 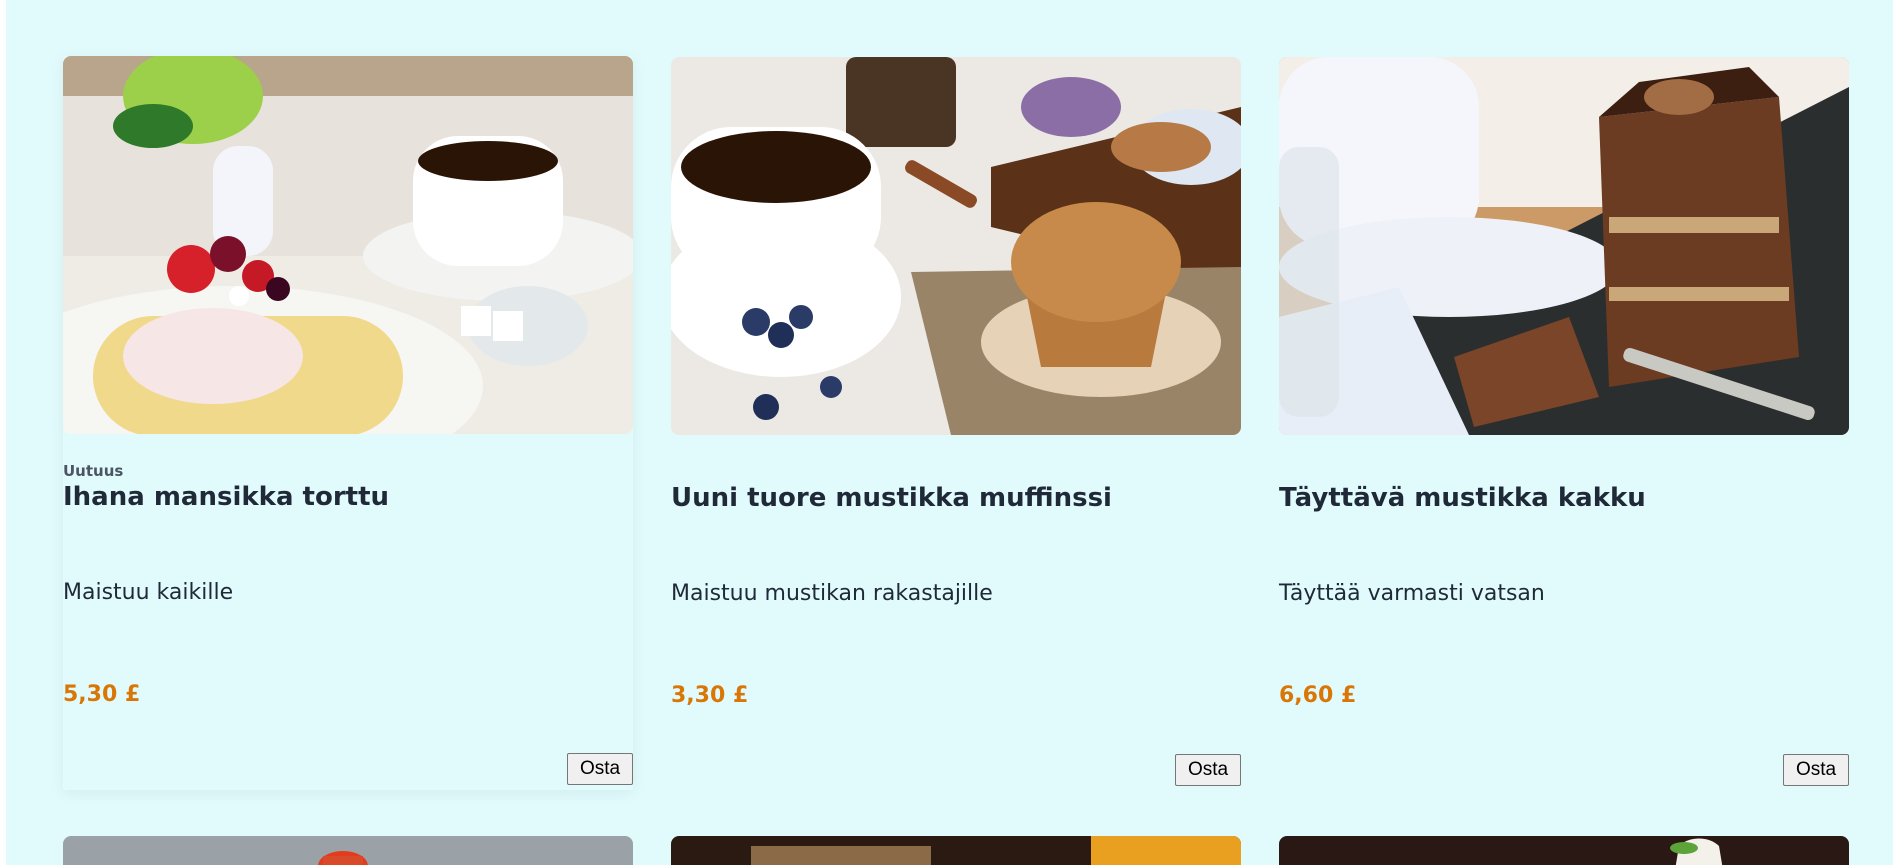 I want to click on product-description: Maistuu mustikan rakastajille, so click(x=832, y=593).